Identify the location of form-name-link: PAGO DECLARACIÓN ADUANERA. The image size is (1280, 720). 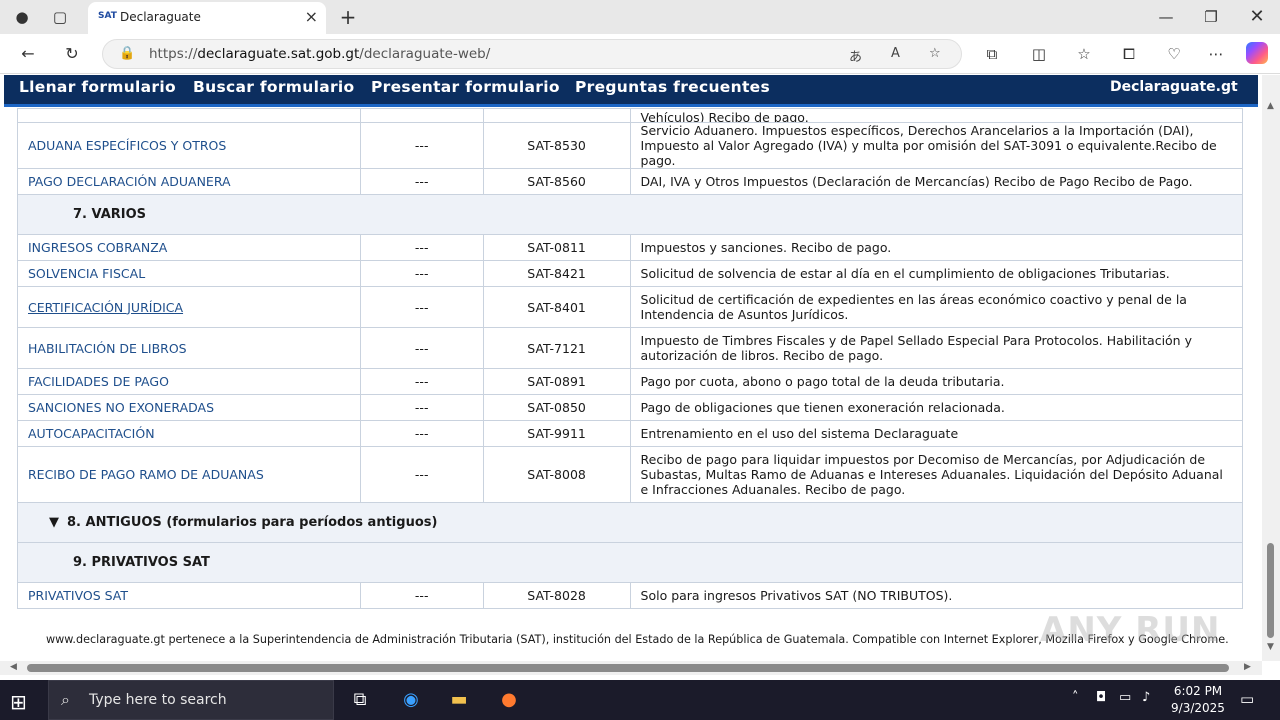
(129, 181).